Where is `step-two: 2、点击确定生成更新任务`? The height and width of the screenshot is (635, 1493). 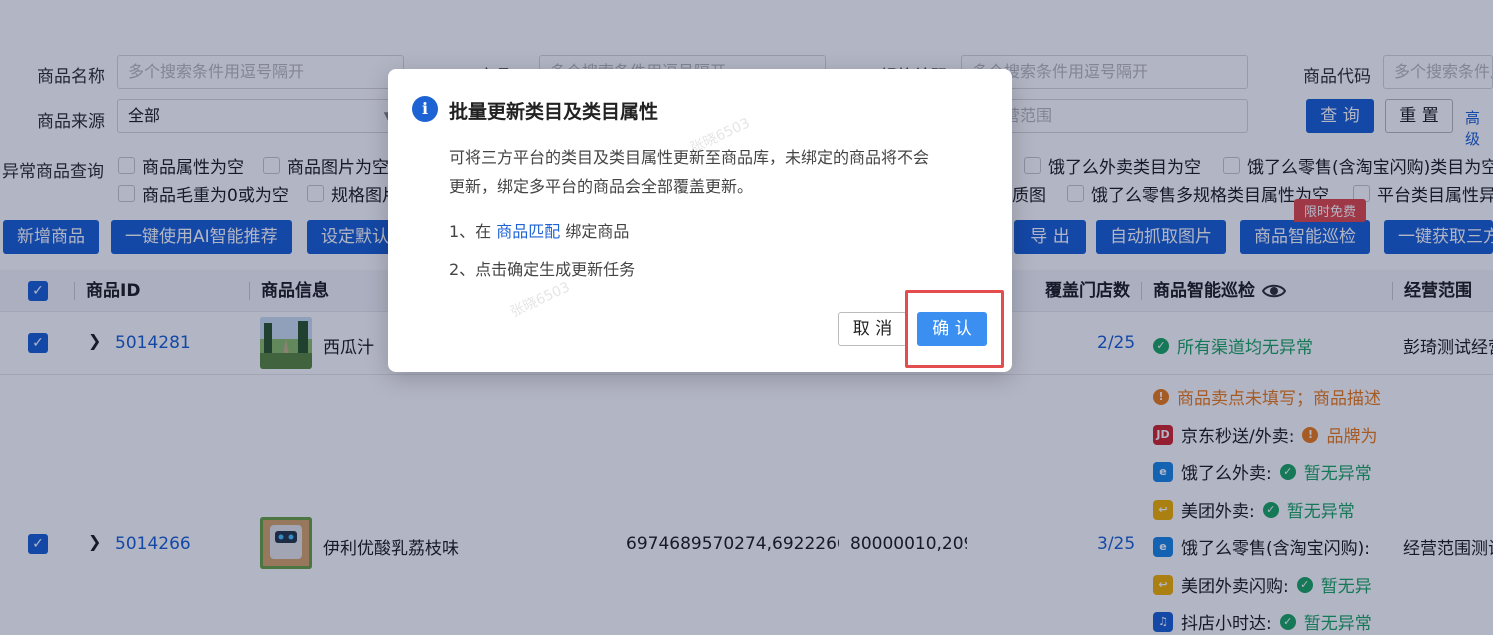
step-two: 2、点击确定生成更新任务 is located at coordinates (542, 269).